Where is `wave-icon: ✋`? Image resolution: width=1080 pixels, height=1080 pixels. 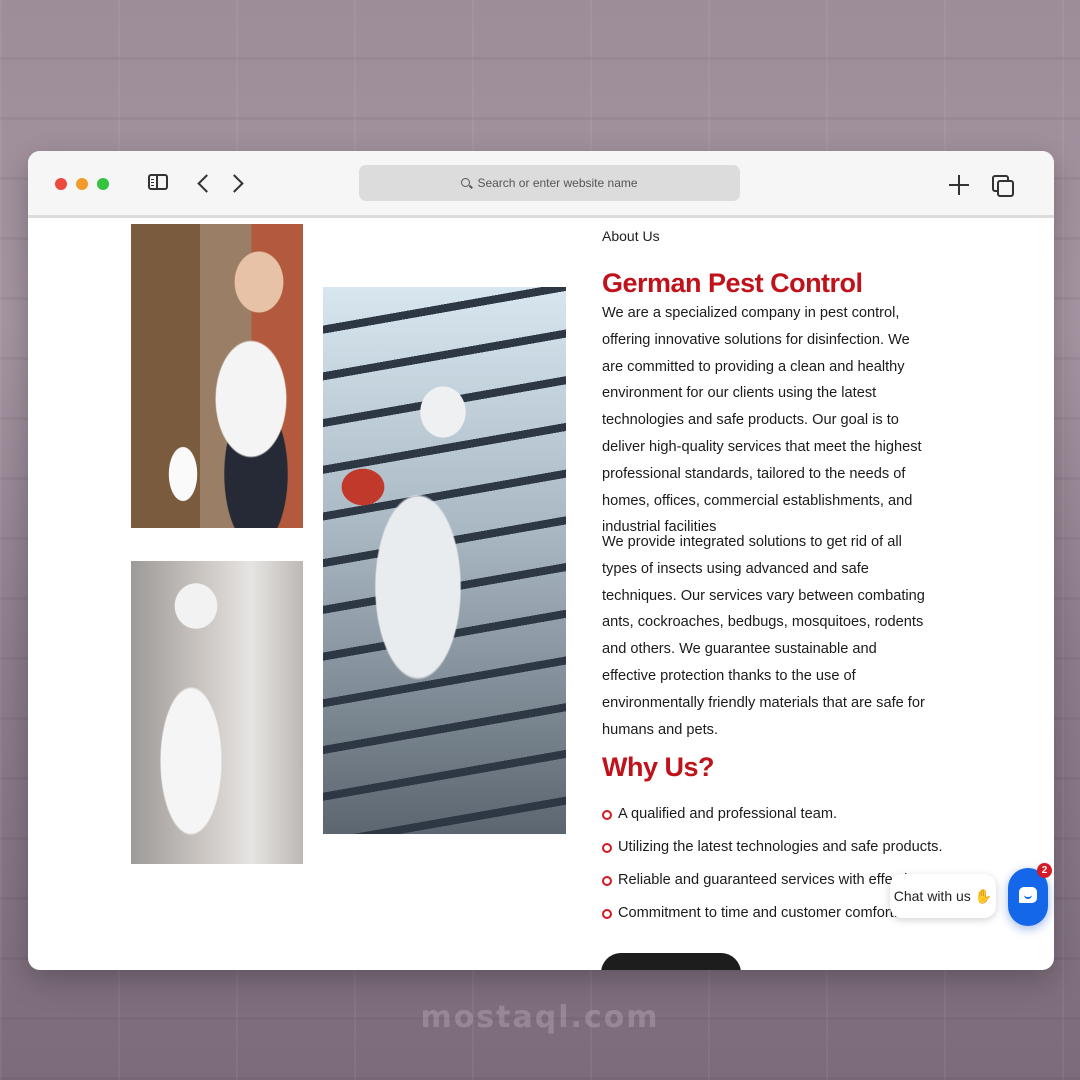 wave-icon: ✋ is located at coordinates (983, 895).